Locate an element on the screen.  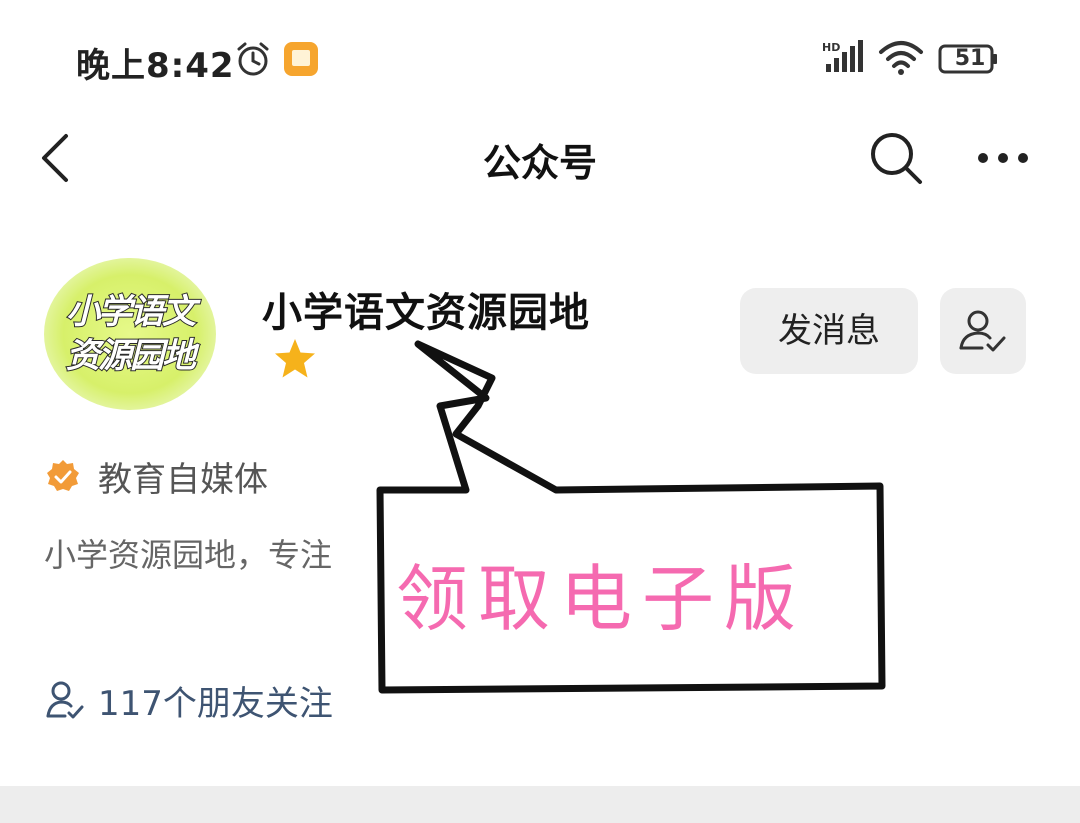
followed-user-icon is located at coordinates (982, 331).